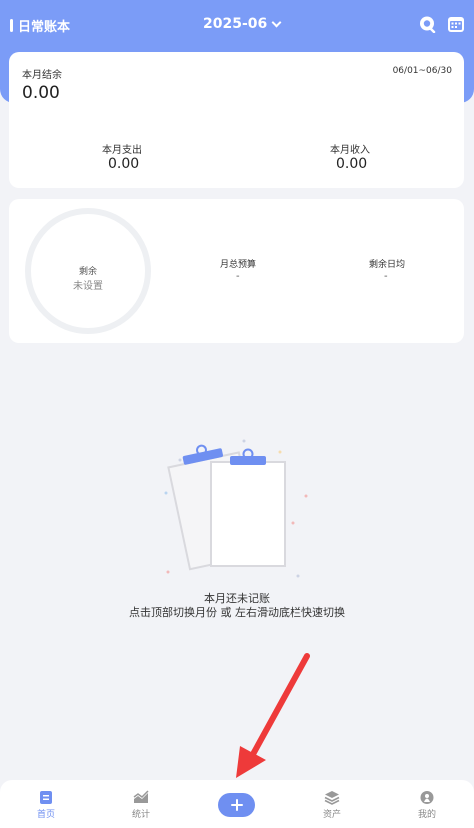 This screenshot has height=828, width=474. What do you see at coordinates (238, 276) in the screenshot?
I see `total-budget-value: -` at bounding box center [238, 276].